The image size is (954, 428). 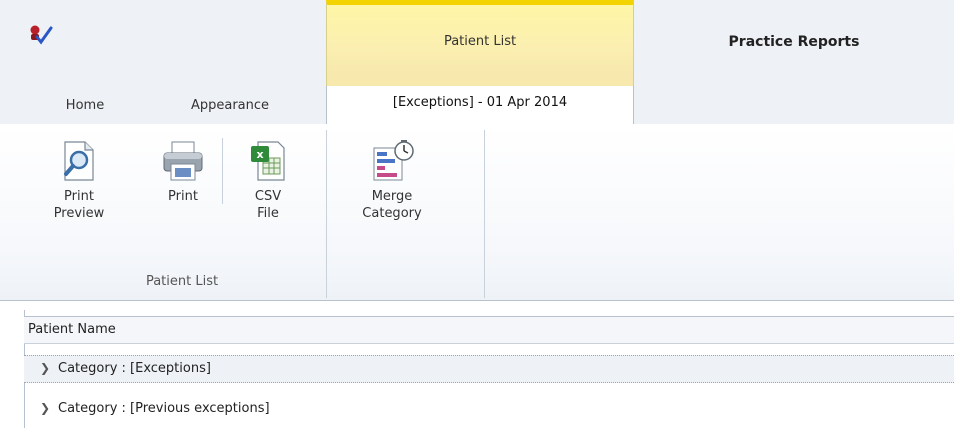 I want to click on print-preview-icon, so click(x=79, y=161).